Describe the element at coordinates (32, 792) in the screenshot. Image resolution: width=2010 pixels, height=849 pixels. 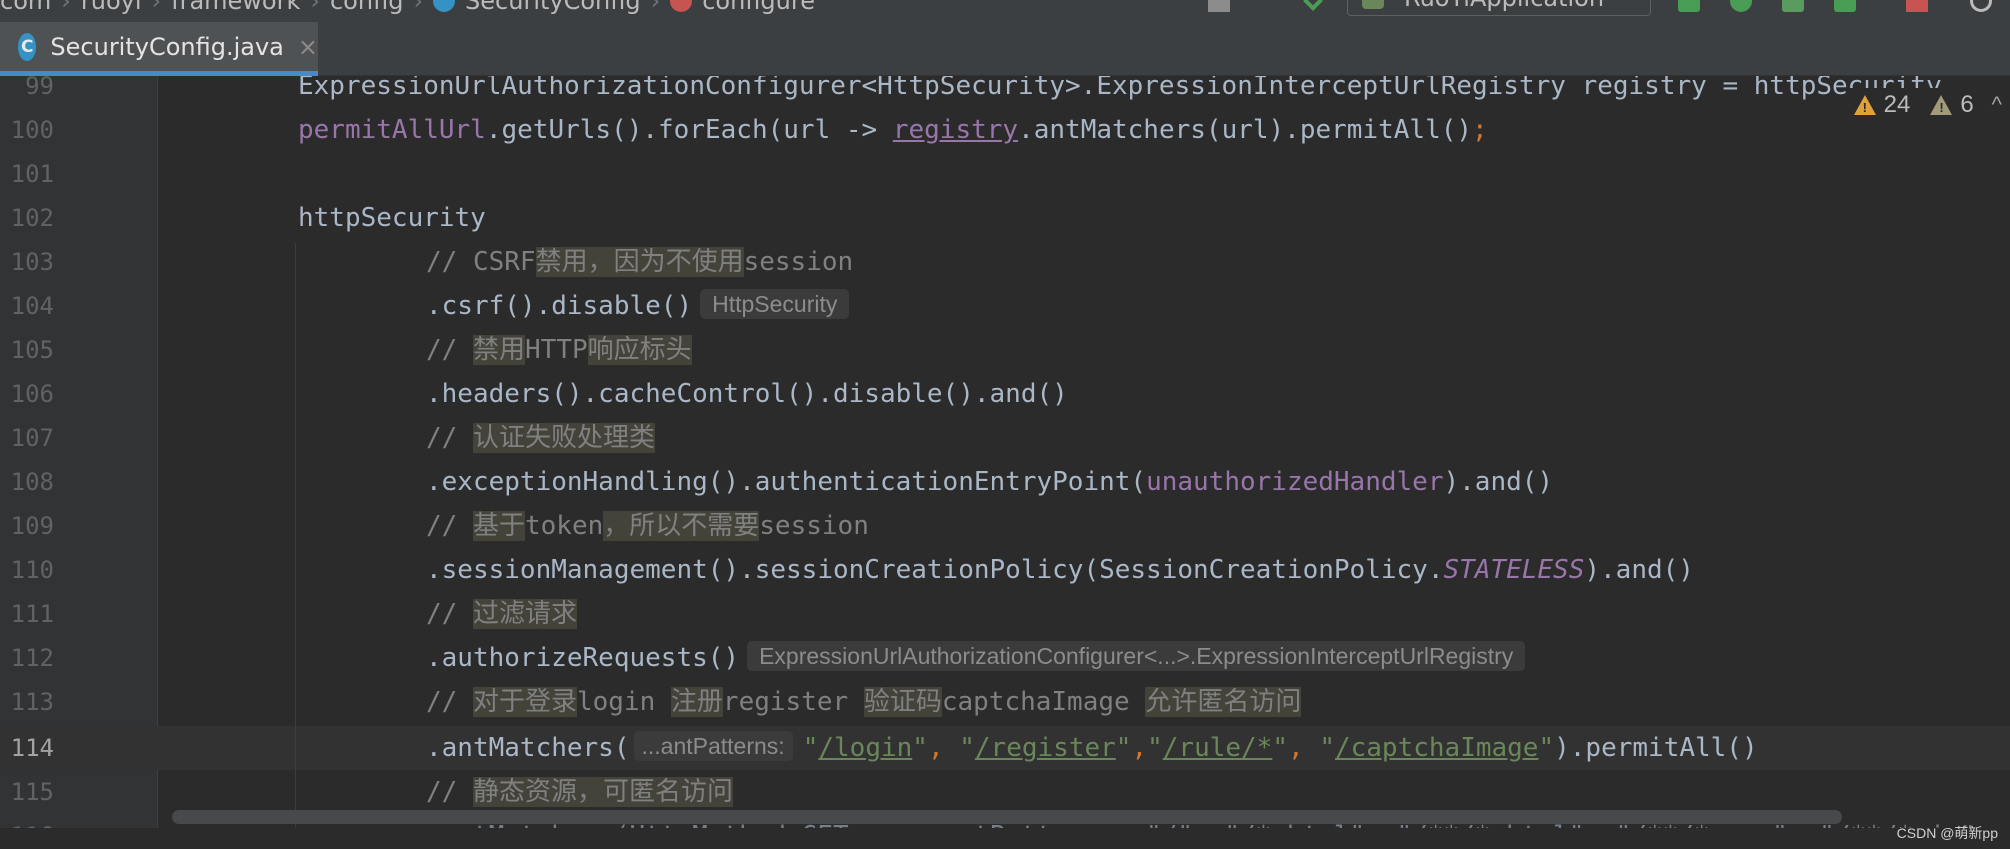
I see `line-number: 115` at that location.